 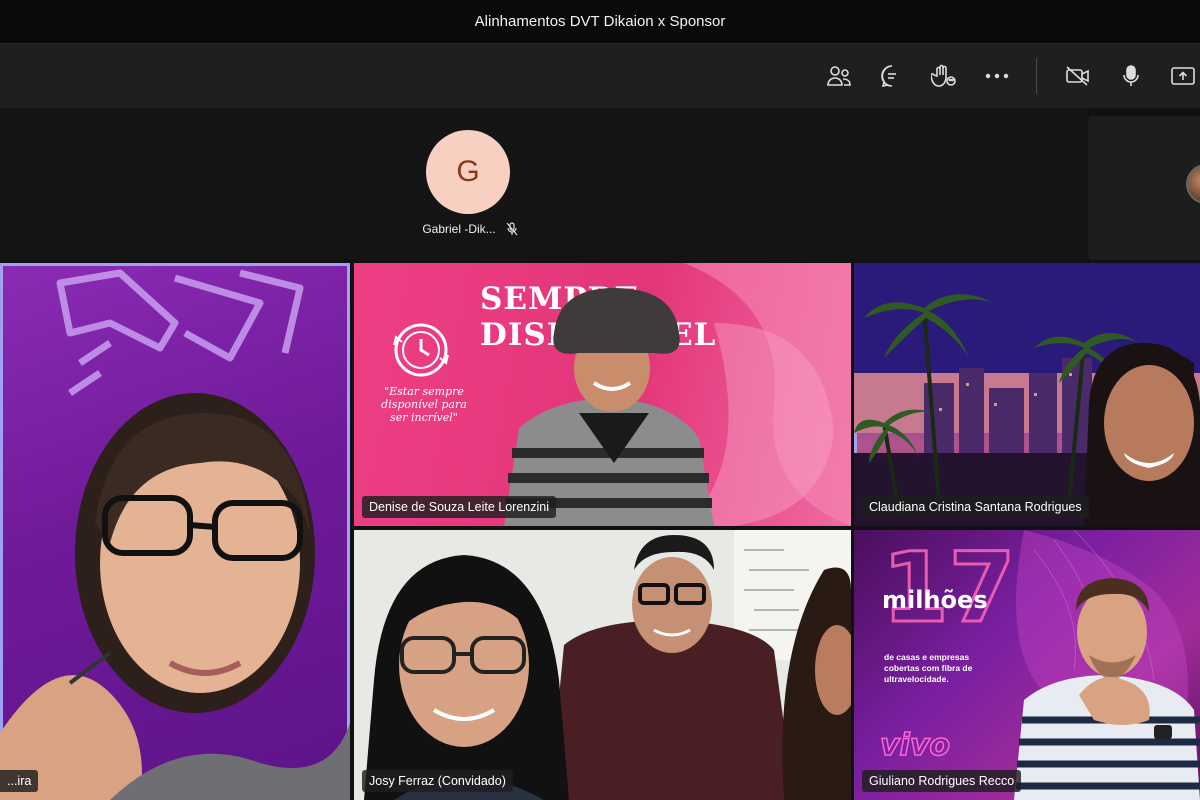 I want to click on avatar-initial: G, so click(x=468, y=171).